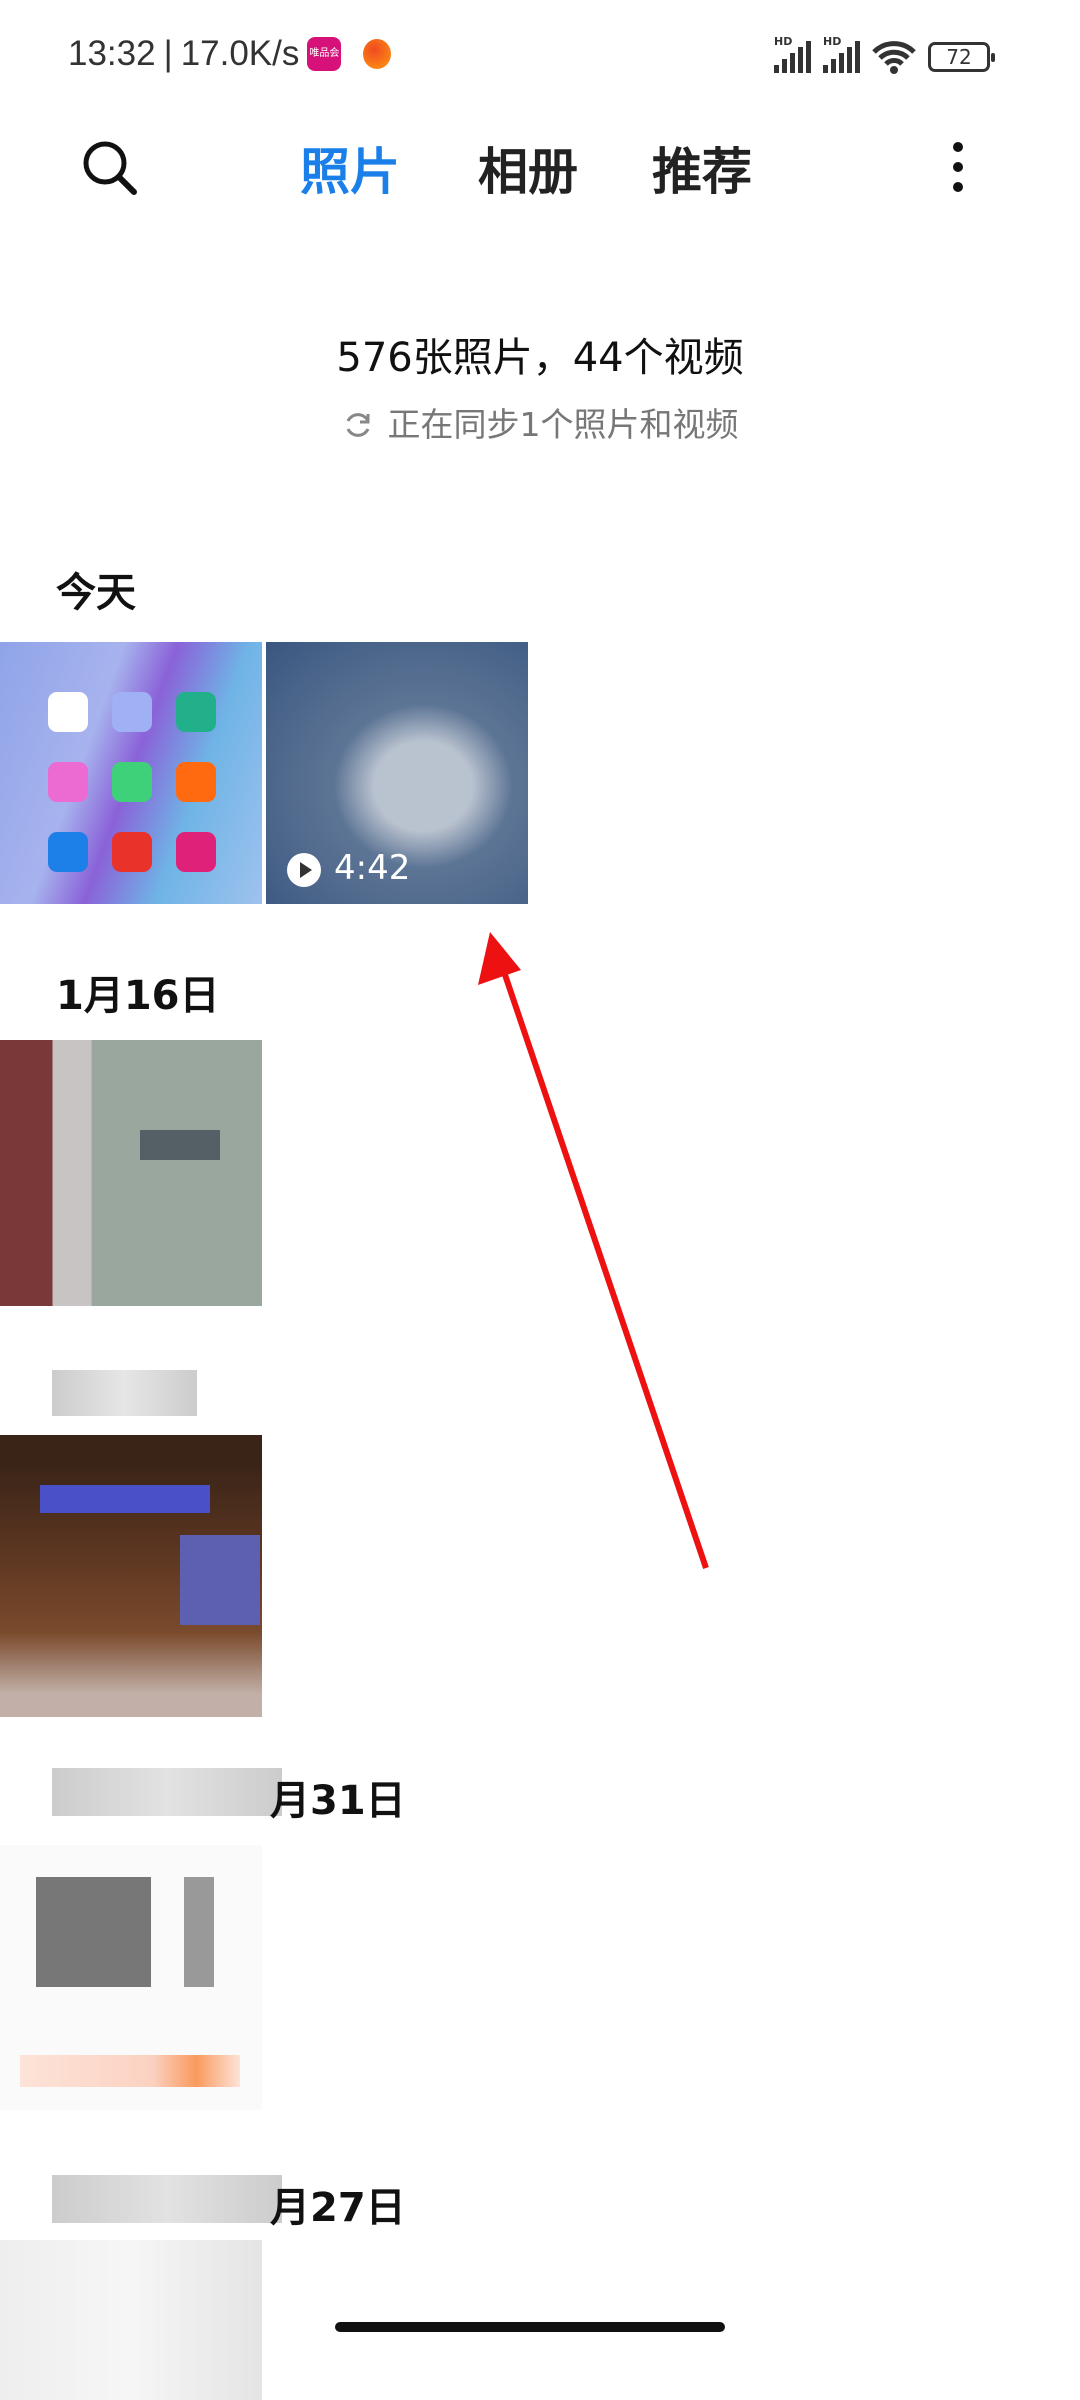 Image resolution: width=1080 pixels, height=2400 pixels. What do you see at coordinates (528, 168) in the screenshot?
I see `tab-albums: 相册` at bounding box center [528, 168].